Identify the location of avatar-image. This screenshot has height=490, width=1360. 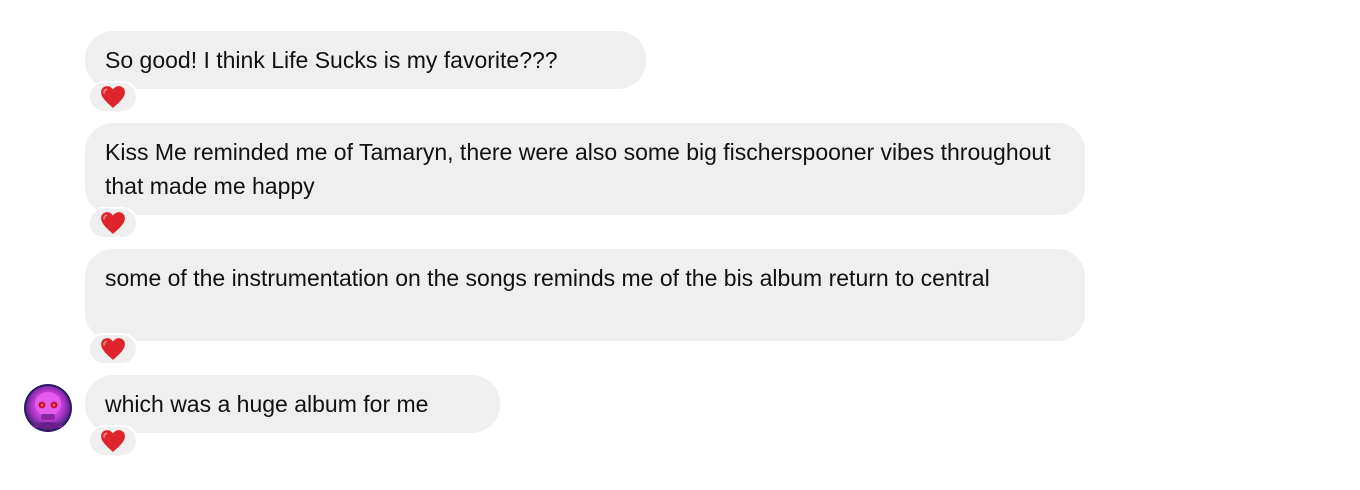
(48, 408).